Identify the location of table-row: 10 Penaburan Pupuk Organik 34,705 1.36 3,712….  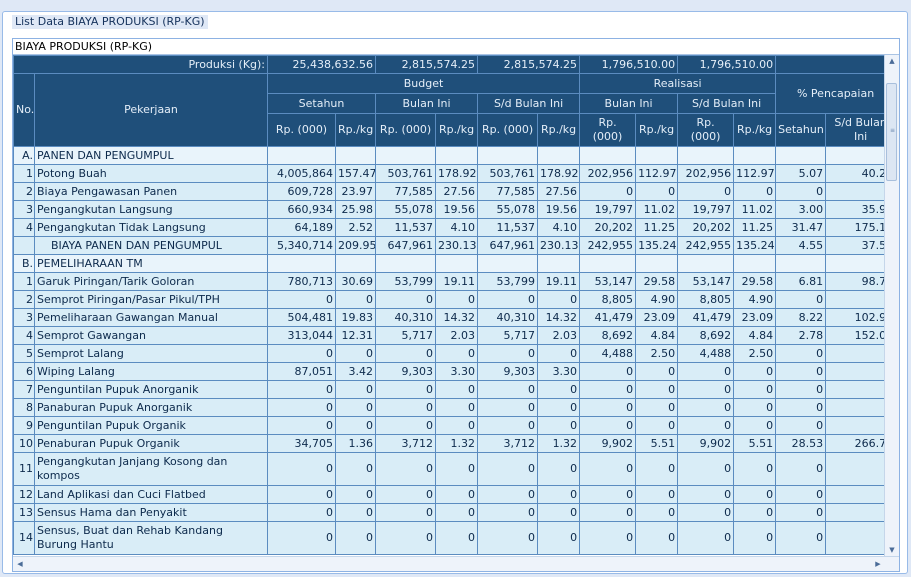
(455, 443).